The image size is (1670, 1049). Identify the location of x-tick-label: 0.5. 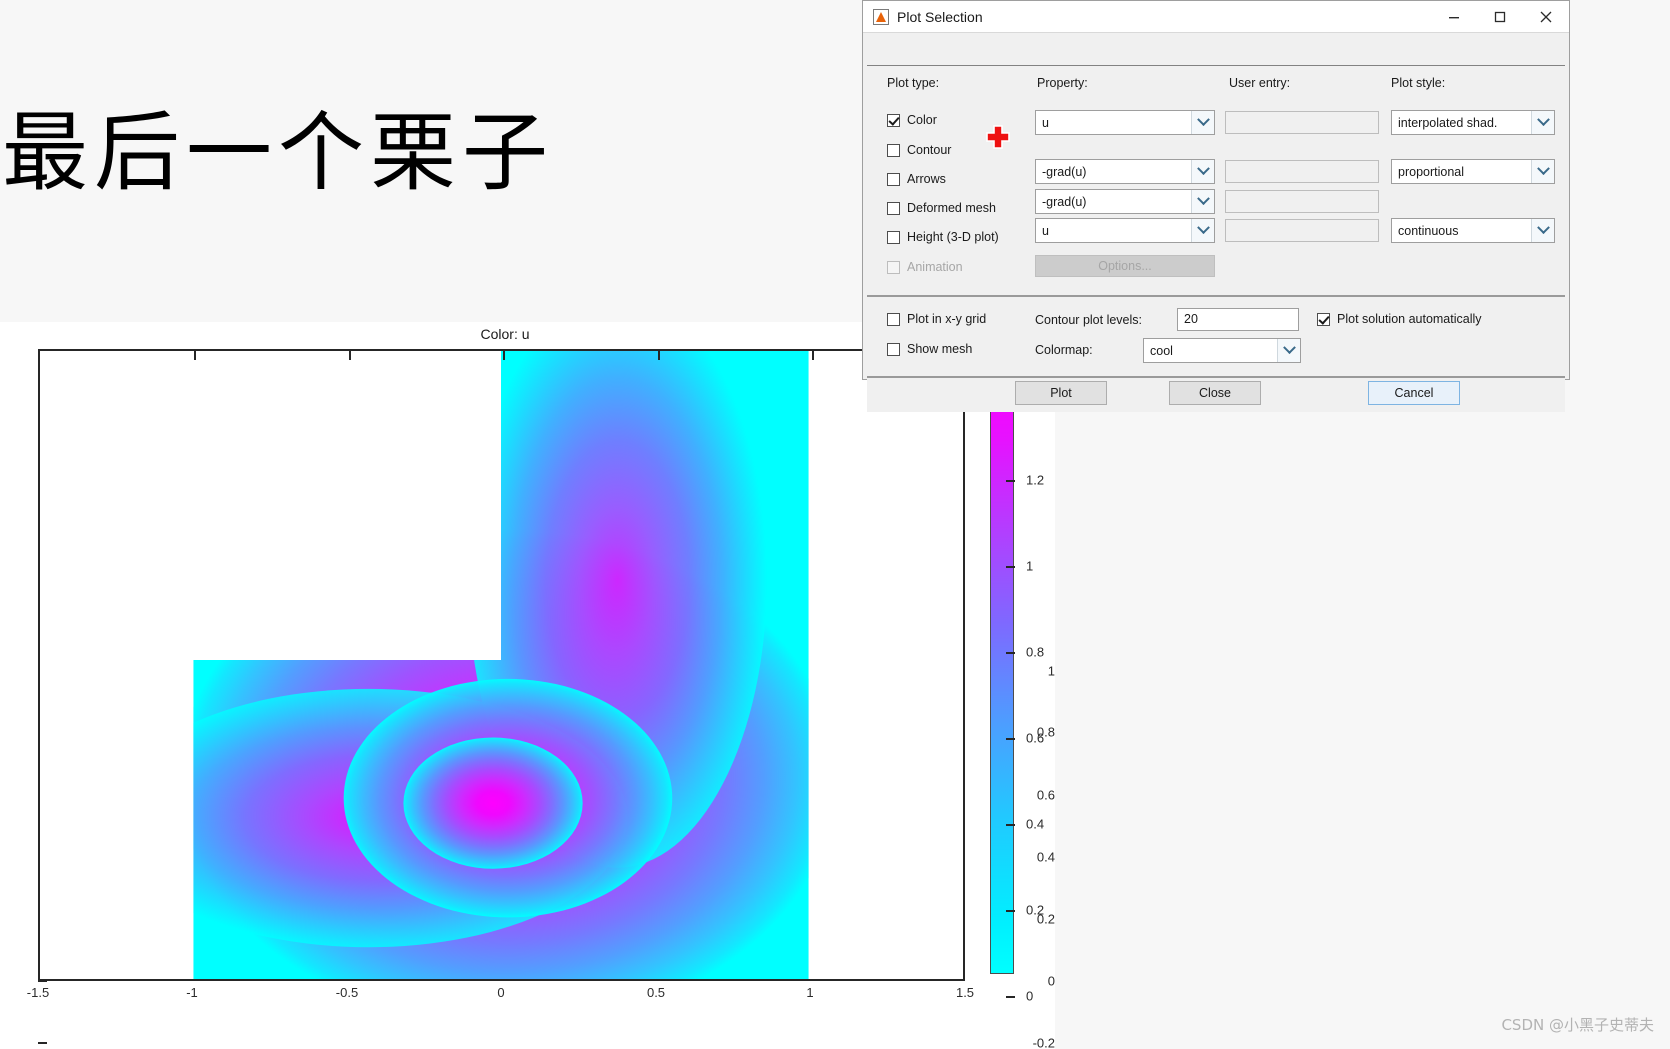
(656, 992).